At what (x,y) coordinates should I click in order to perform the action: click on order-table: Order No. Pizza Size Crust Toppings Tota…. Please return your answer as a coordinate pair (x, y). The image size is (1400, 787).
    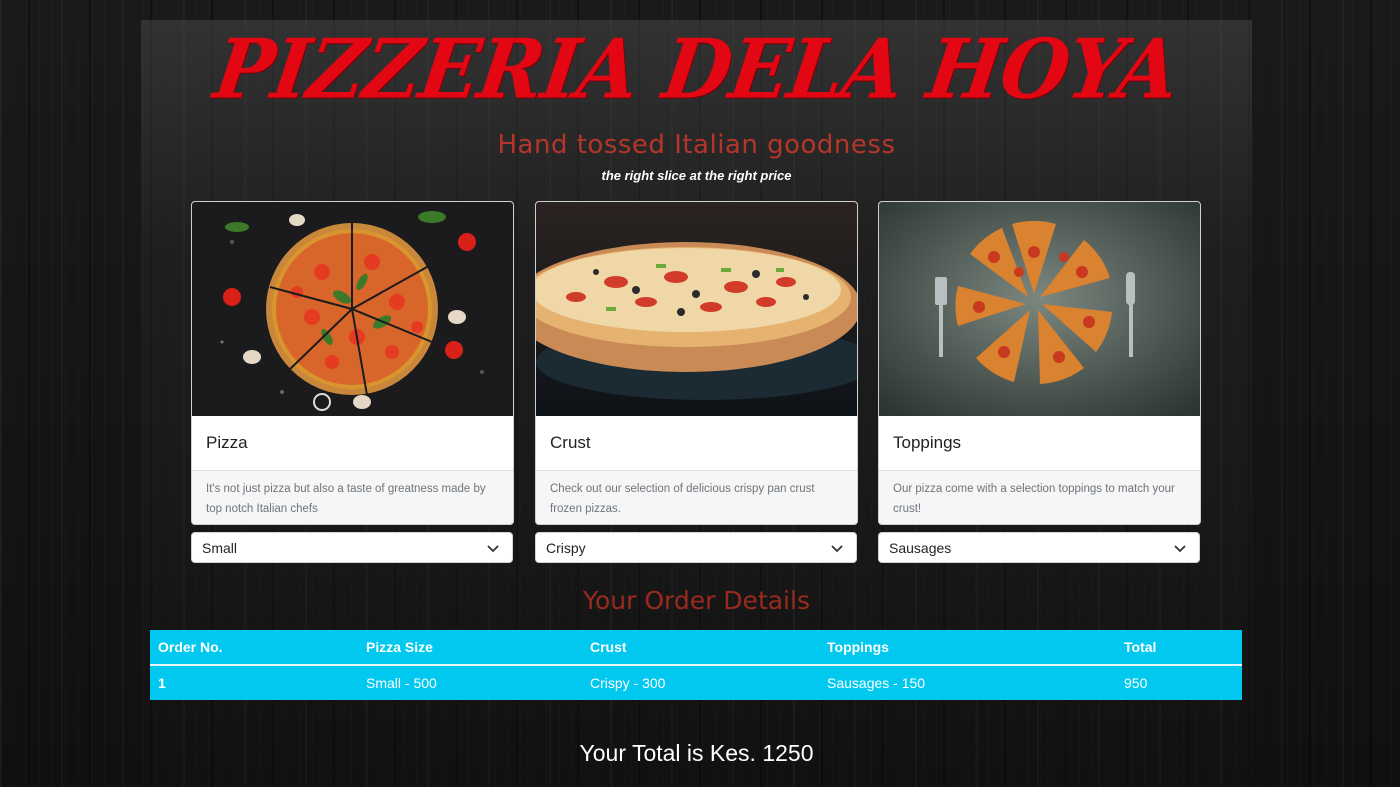
    Looking at the image, I should click on (696, 665).